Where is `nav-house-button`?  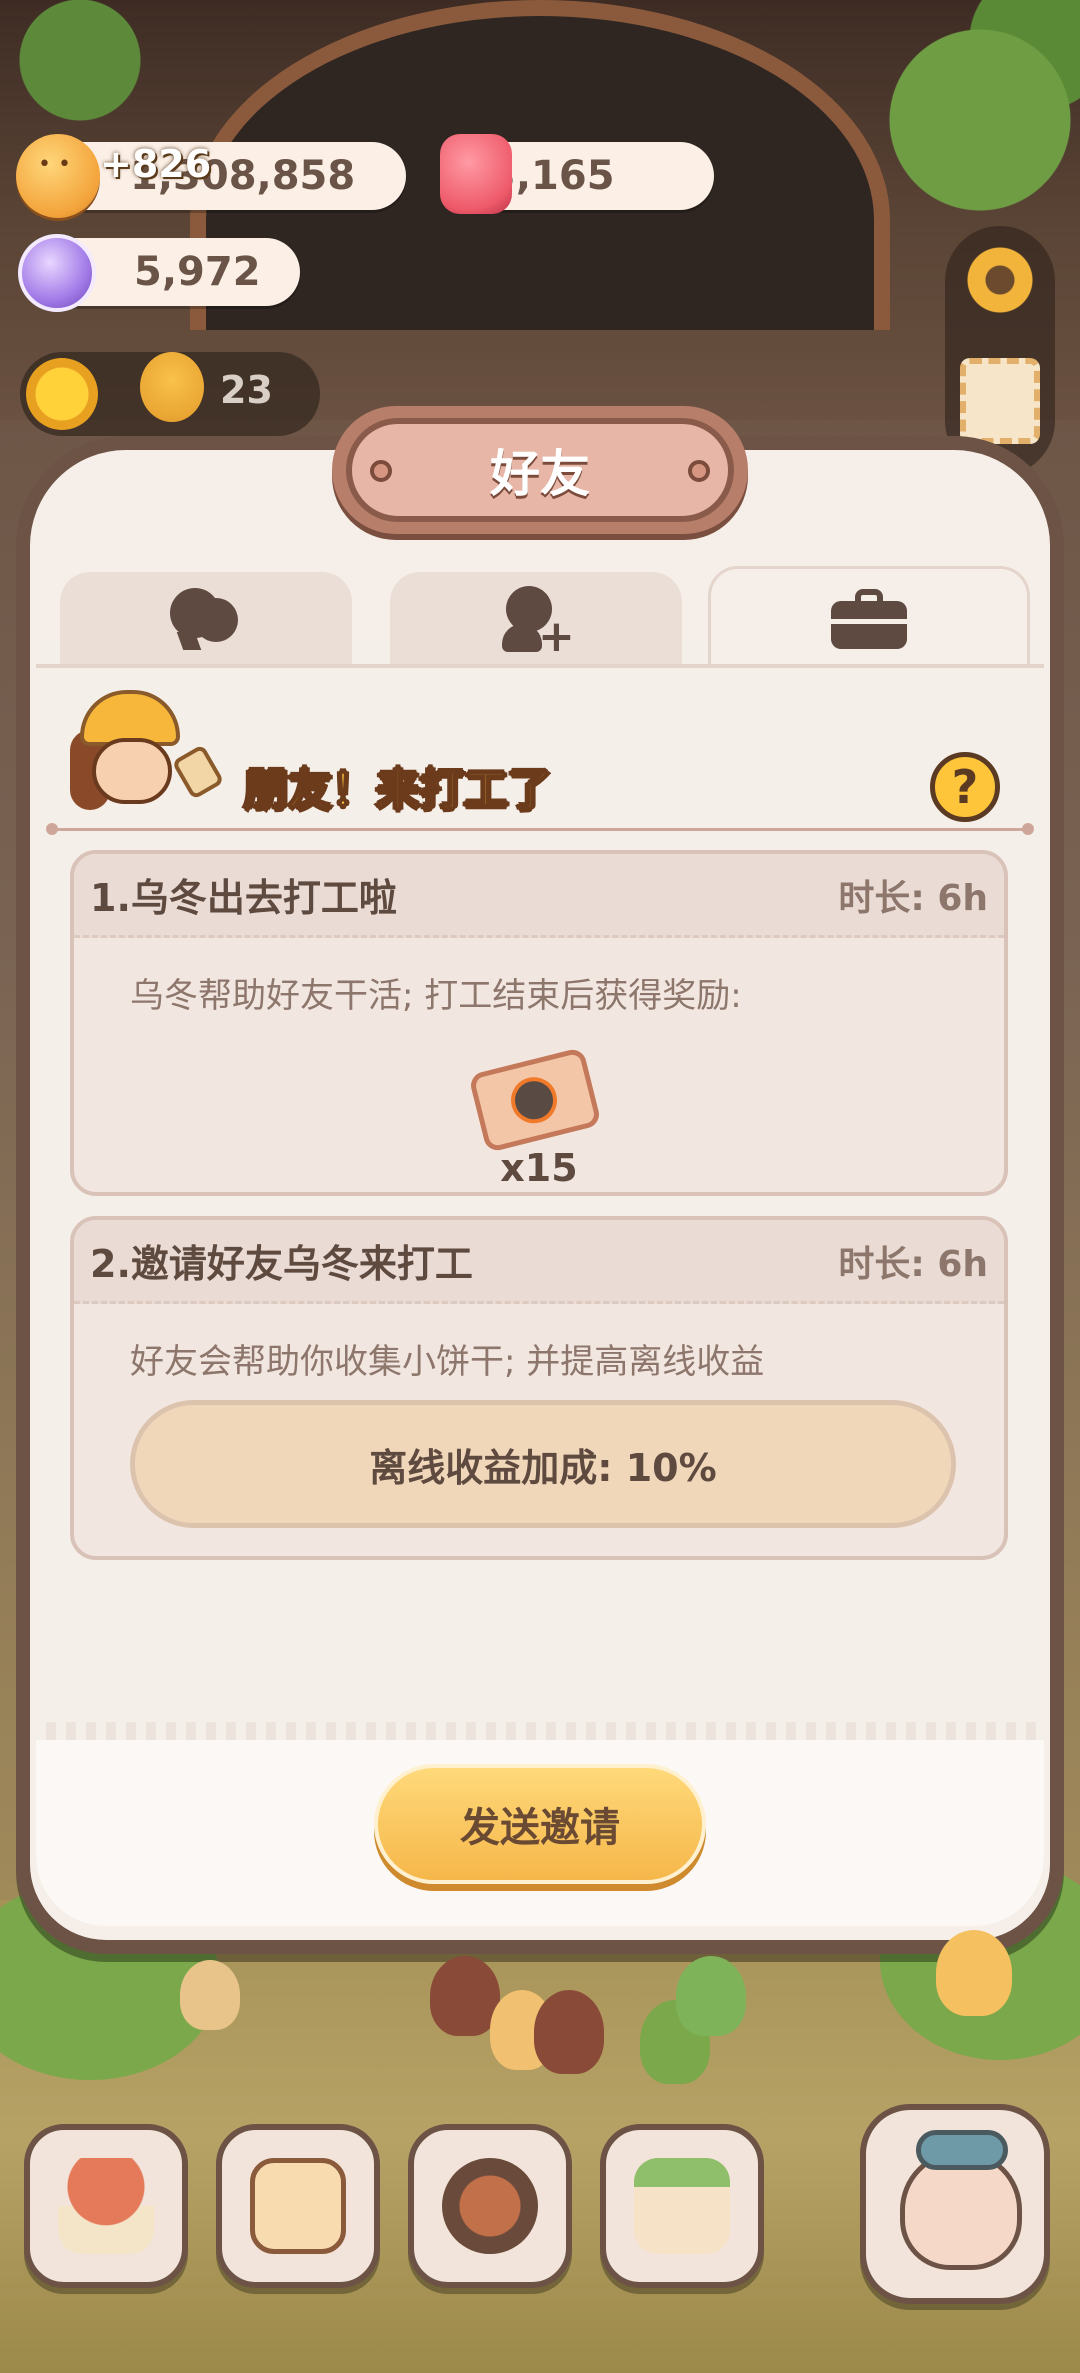 nav-house-button is located at coordinates (106, 2206).